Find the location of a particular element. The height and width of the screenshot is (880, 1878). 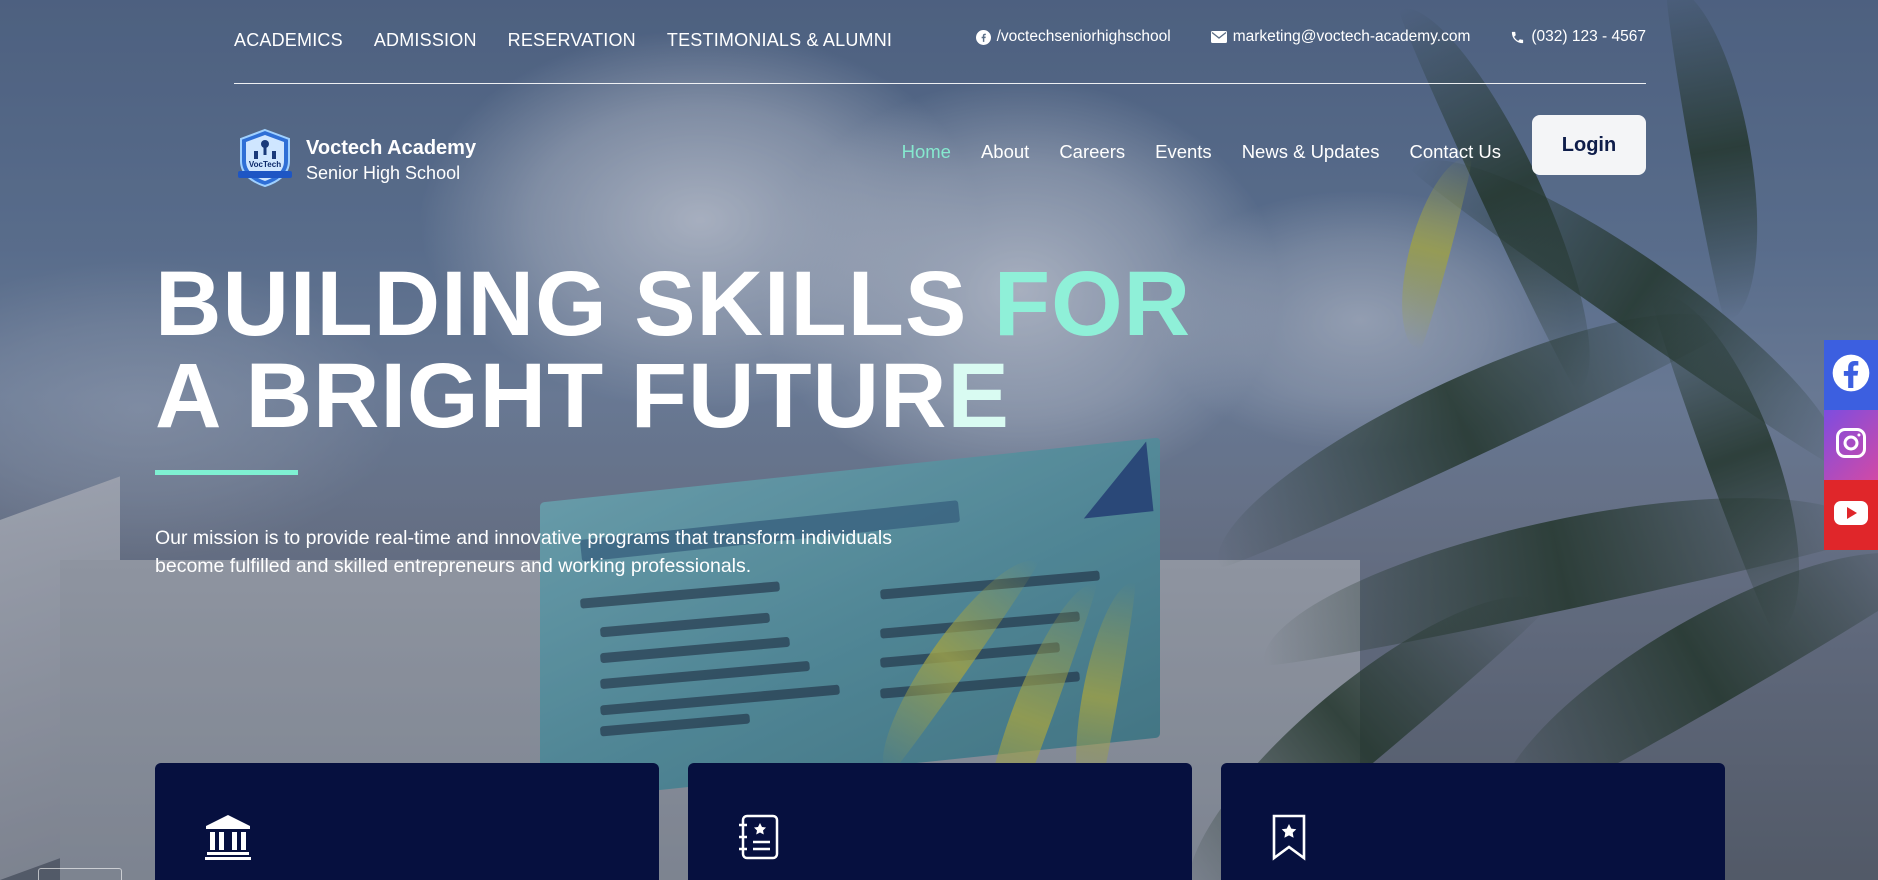

nav-events: Events is located at coordinates (1183, 152).